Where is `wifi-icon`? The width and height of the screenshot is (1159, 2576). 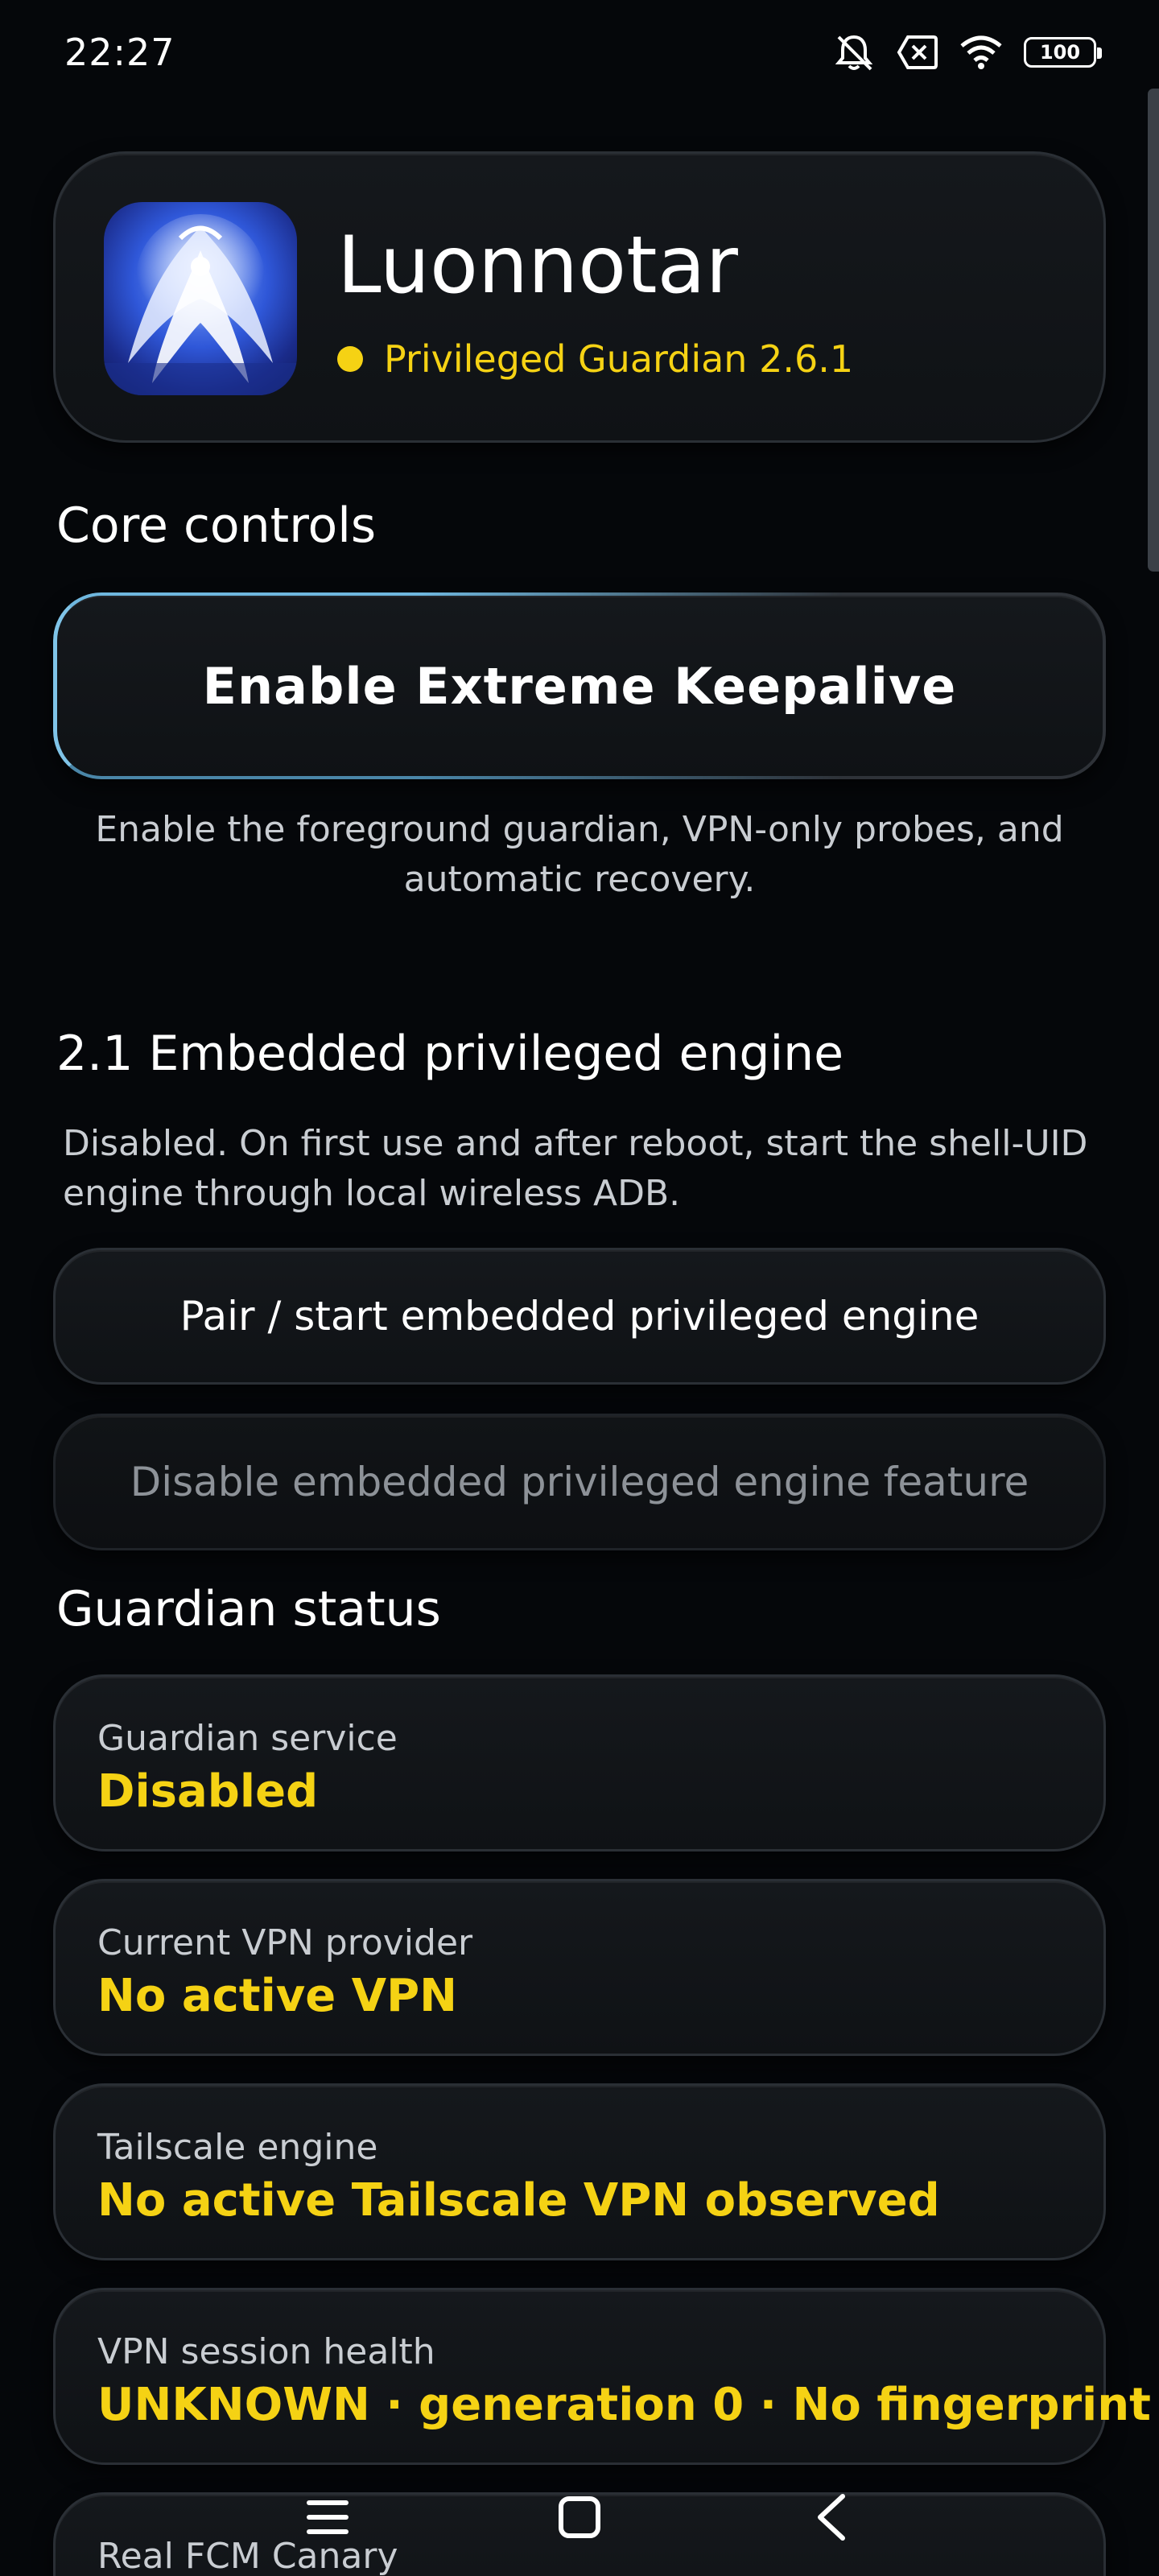 wifi-icon is located at coordinates (981, 53).